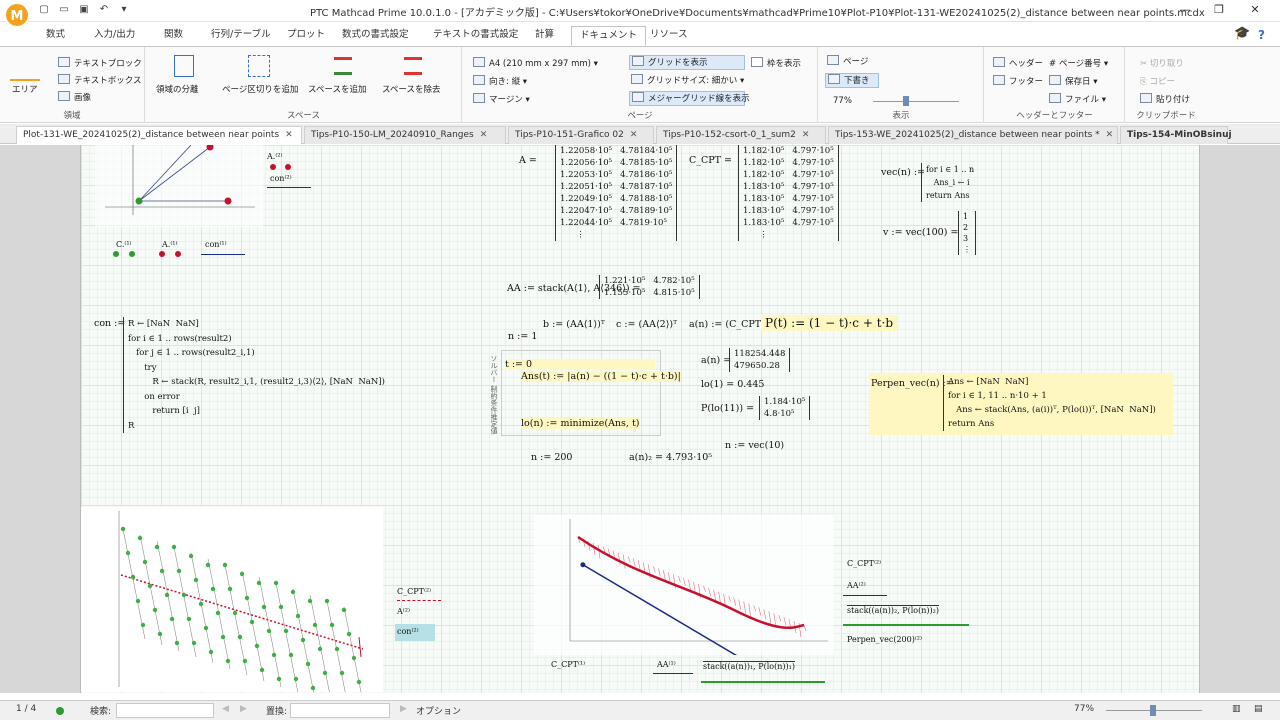  Describe the element at coordinates (687, 62) in the screenshot. I see `show-grid-toggle: グリッドを表示` at that location.